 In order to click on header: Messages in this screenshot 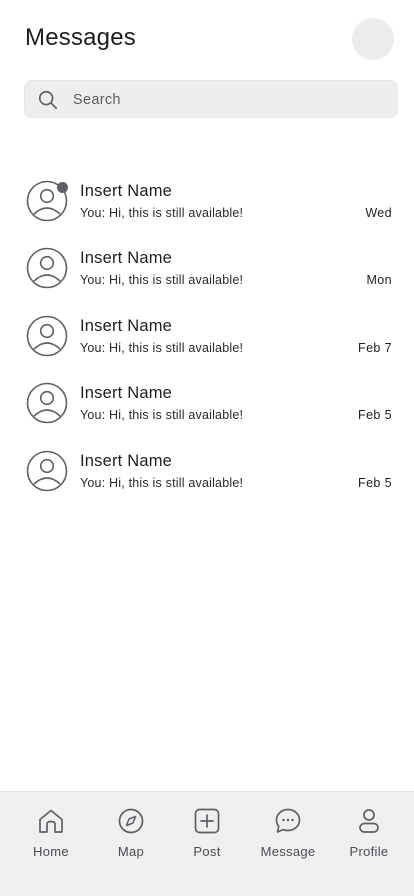, I will do `click(207, 40)`.